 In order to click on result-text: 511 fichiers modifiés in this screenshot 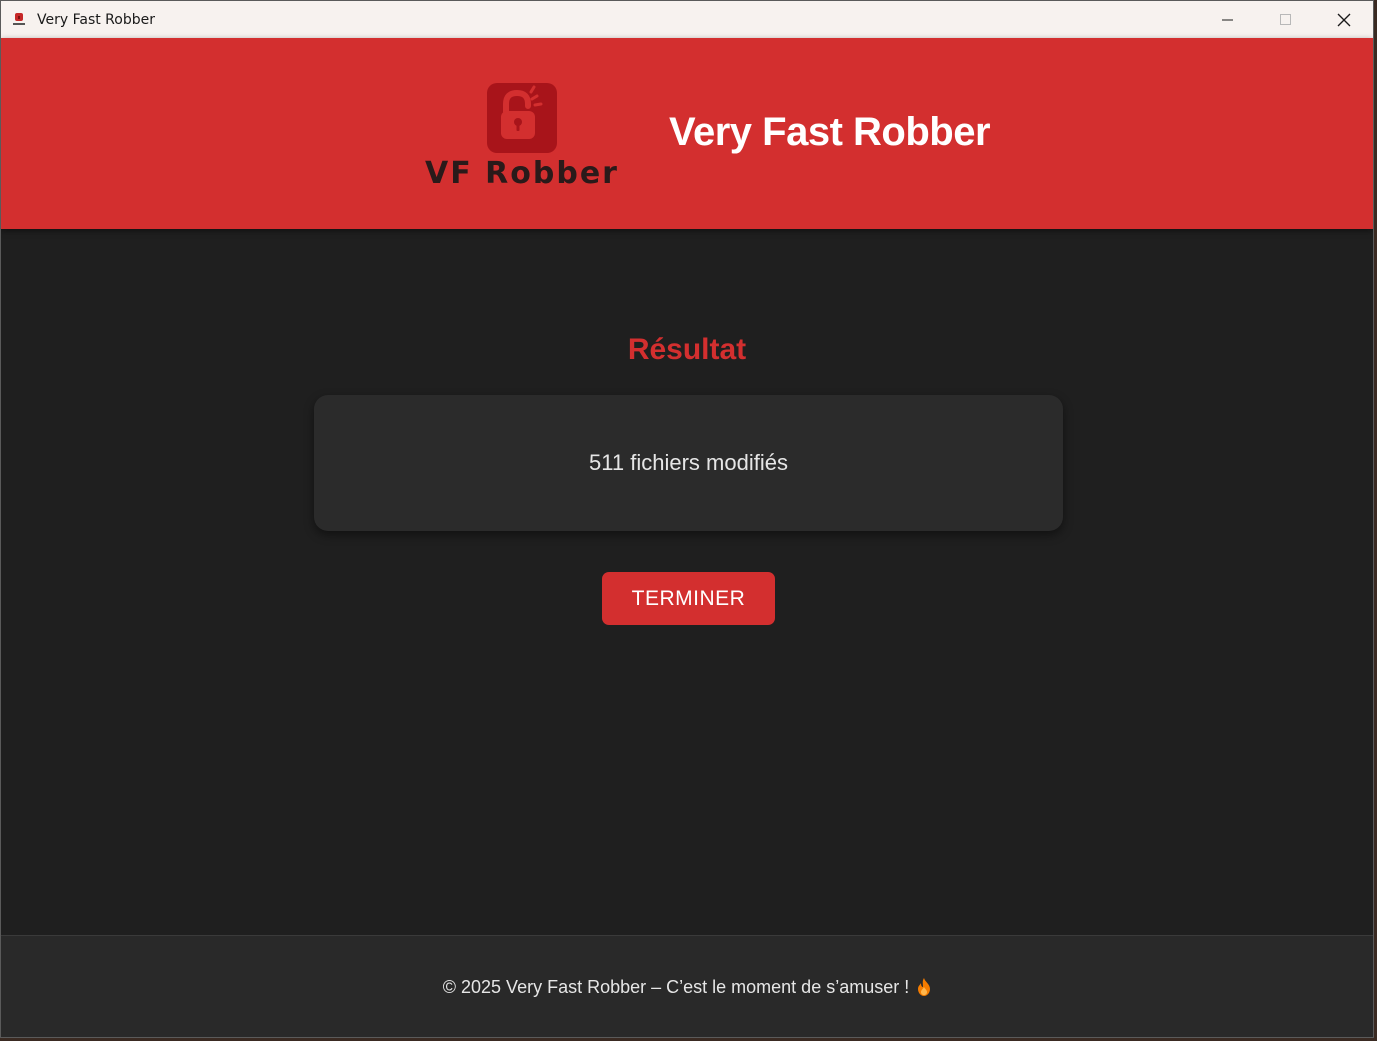, I will do `click(688, 462)`.